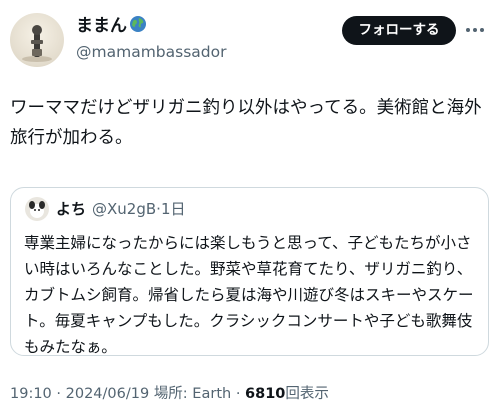 The image size is (500, 408). Describe the element at coordinates (192, 394) in the screenshot. I see `tweet-location: 場所: Earth` at that location.